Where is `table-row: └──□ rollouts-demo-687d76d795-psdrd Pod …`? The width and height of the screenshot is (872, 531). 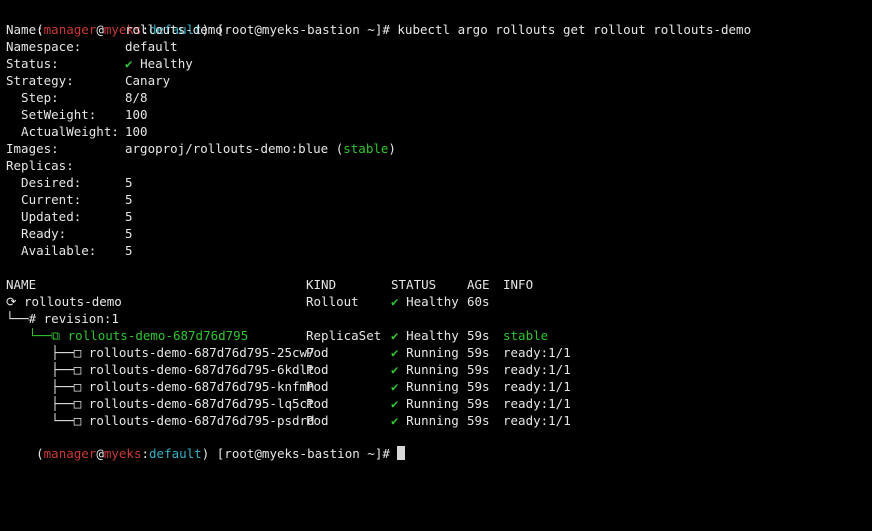
table-row: └──□ rollouts-demo-687d76d795-psdrd Pod … is located at coordinates (288, 420).